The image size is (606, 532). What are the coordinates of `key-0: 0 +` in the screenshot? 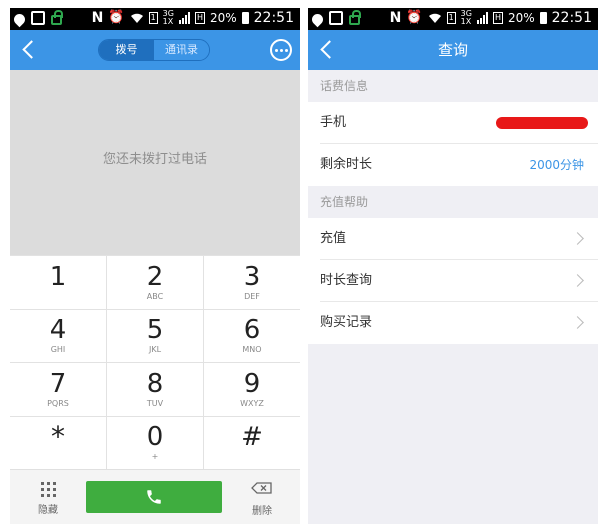 It's located at (155, 442).